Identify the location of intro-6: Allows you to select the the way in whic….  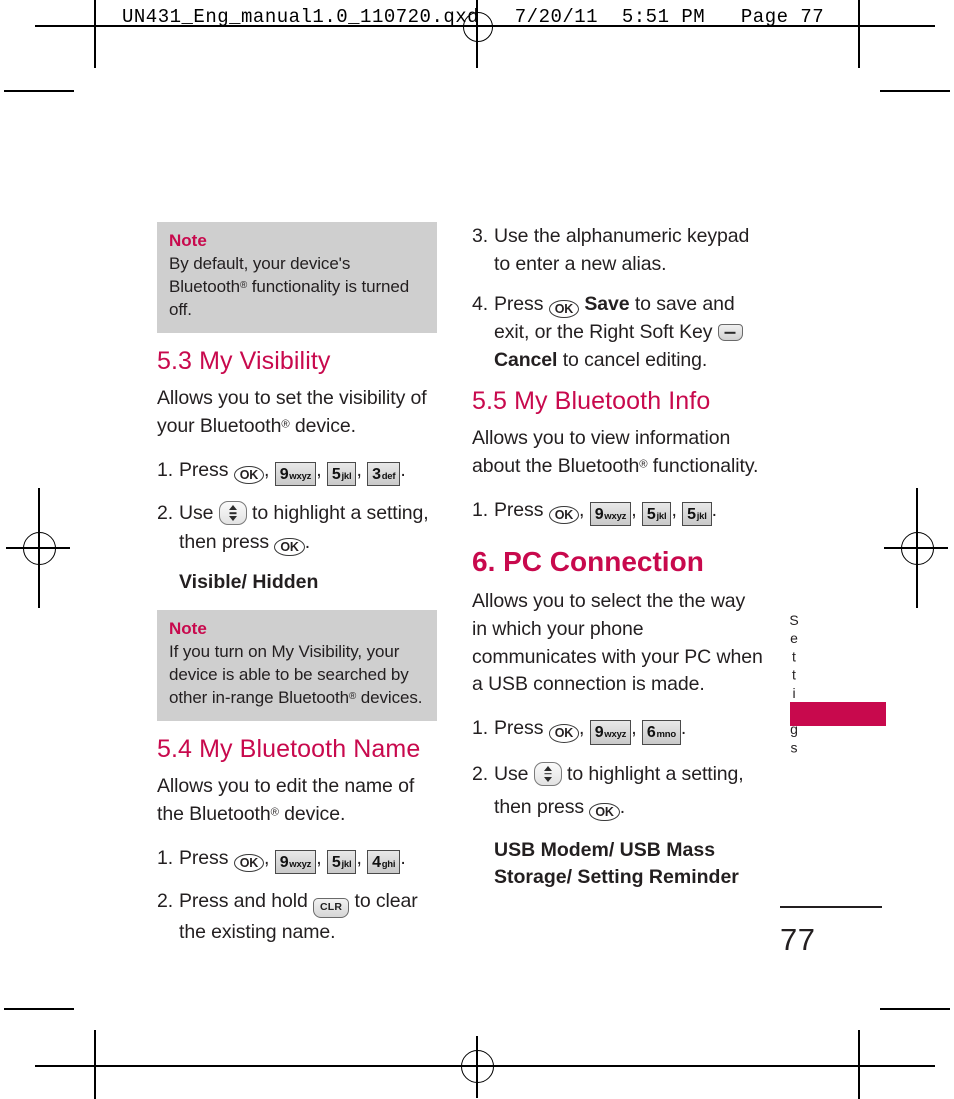
(617, 643).